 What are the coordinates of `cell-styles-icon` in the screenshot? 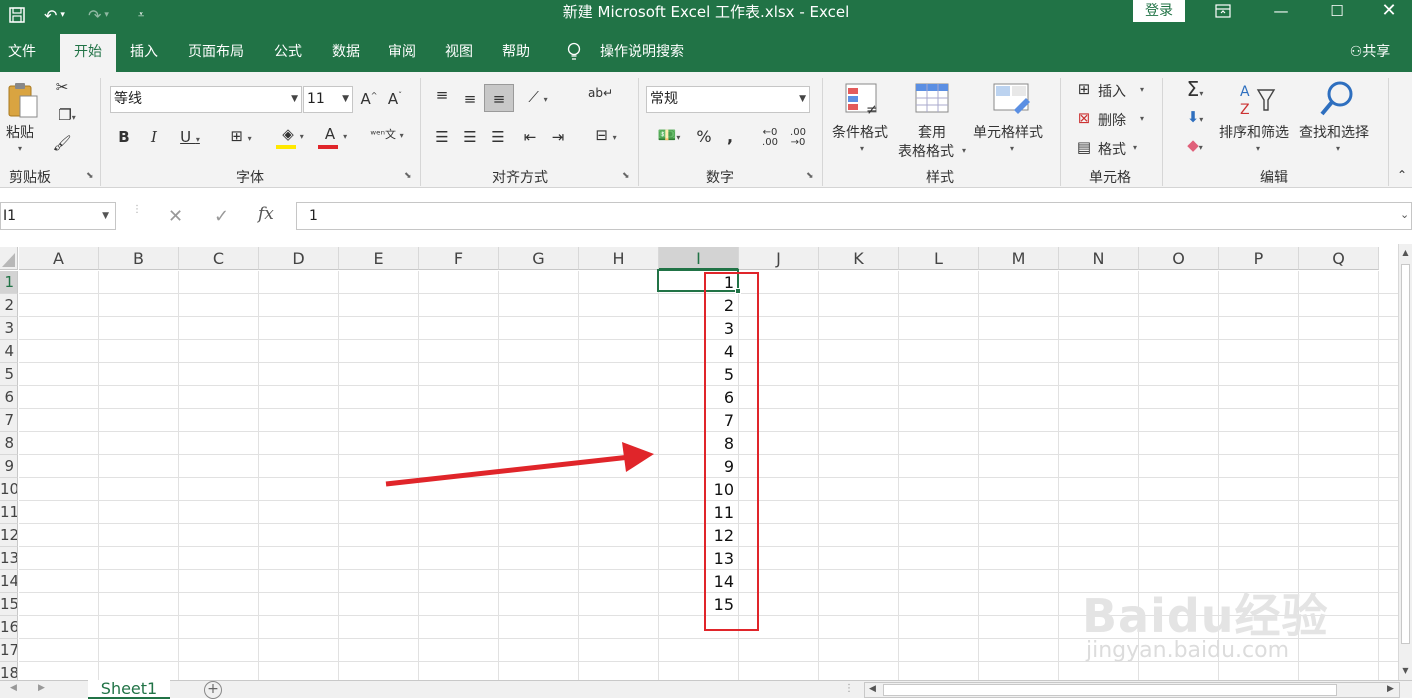 It's located at (1012, 99).